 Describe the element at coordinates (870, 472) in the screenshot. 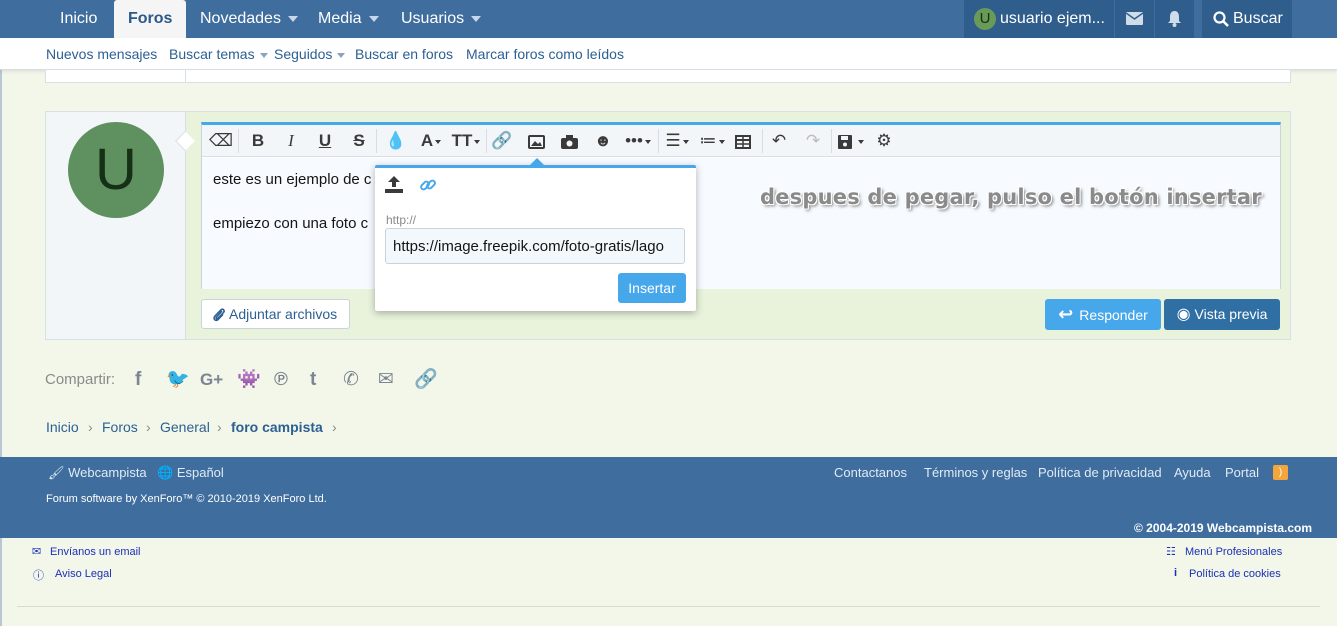

I see `footer-link-contactanos: Contactanos` at that location.